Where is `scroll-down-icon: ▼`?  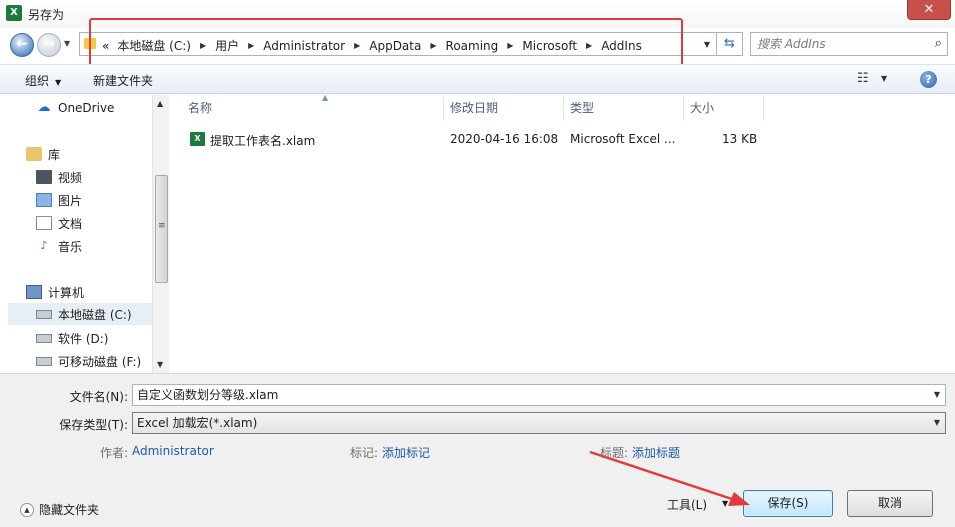 scroll-down-icon: ▼ is located at coordinates (160, 364).